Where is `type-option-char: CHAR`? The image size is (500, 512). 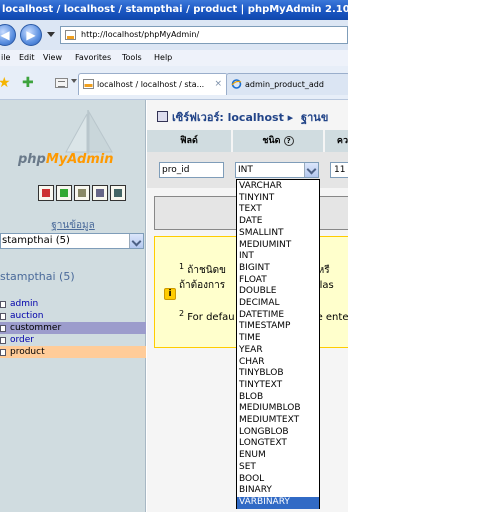
type-option-char: CHAR is located at coordinates (278, 363).